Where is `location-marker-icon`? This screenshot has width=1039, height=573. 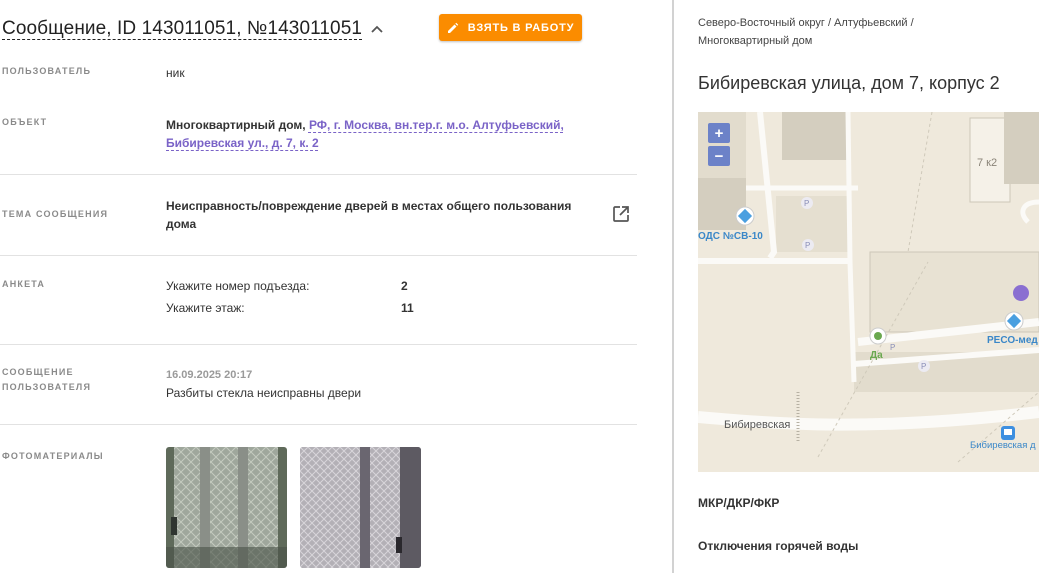 location-marker-icon is located at coordinates (1021, 293).